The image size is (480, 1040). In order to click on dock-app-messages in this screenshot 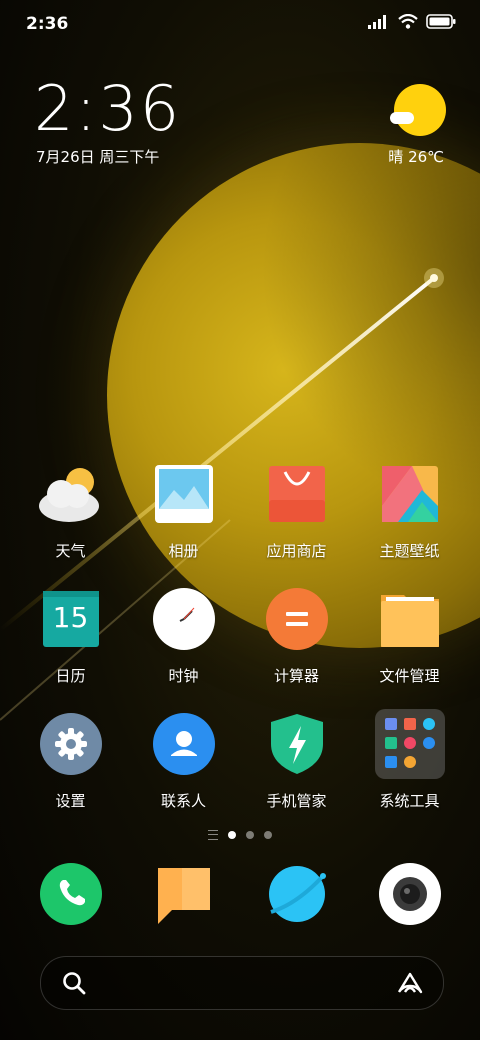, I will do `click(183, 894)`.